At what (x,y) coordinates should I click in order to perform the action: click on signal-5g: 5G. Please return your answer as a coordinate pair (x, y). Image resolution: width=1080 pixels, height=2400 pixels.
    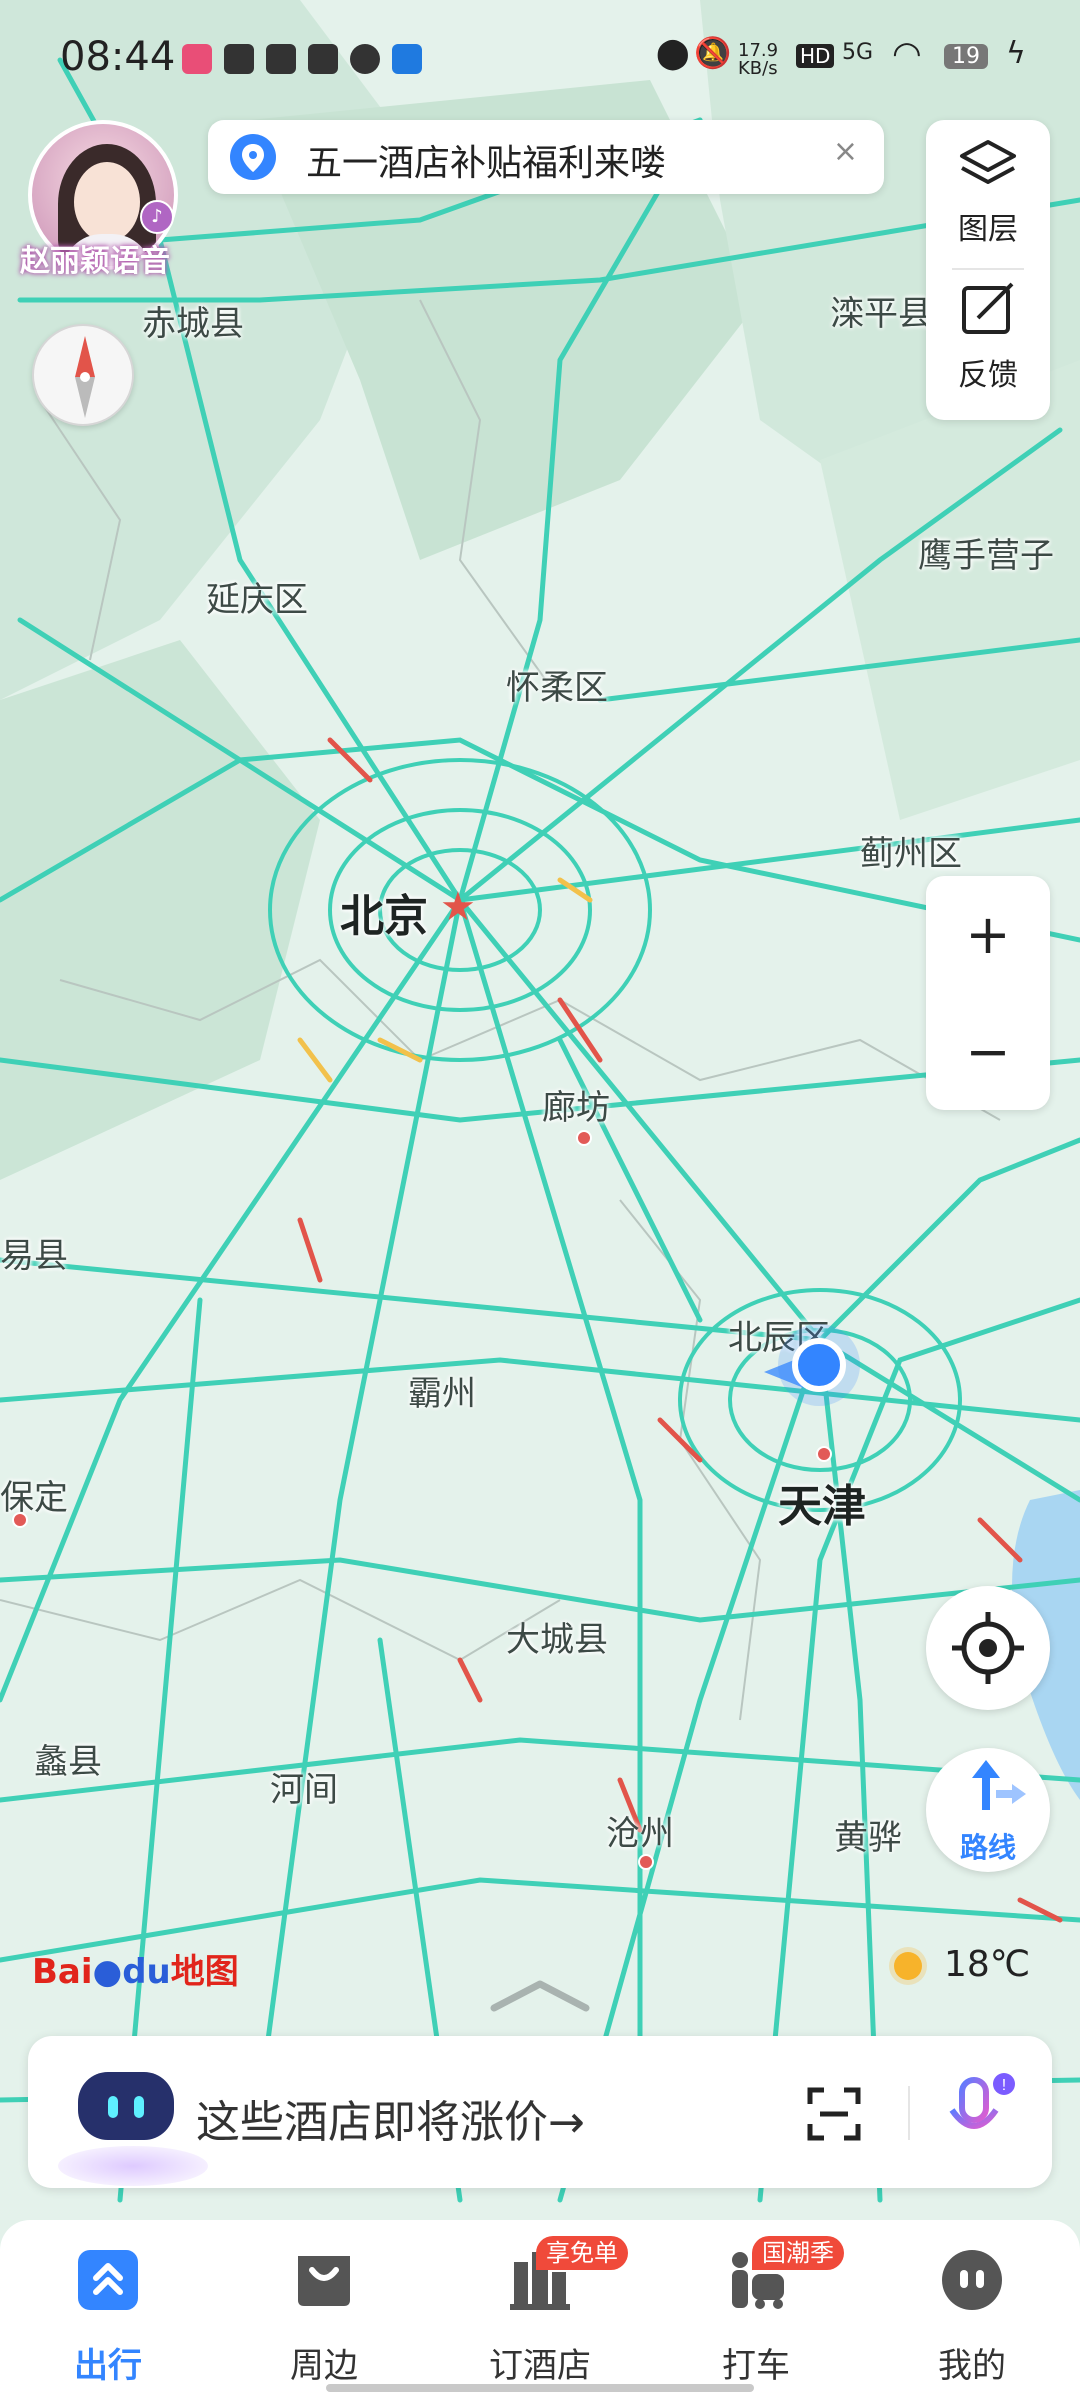
    Looking at the image, I should click on (858, 52).